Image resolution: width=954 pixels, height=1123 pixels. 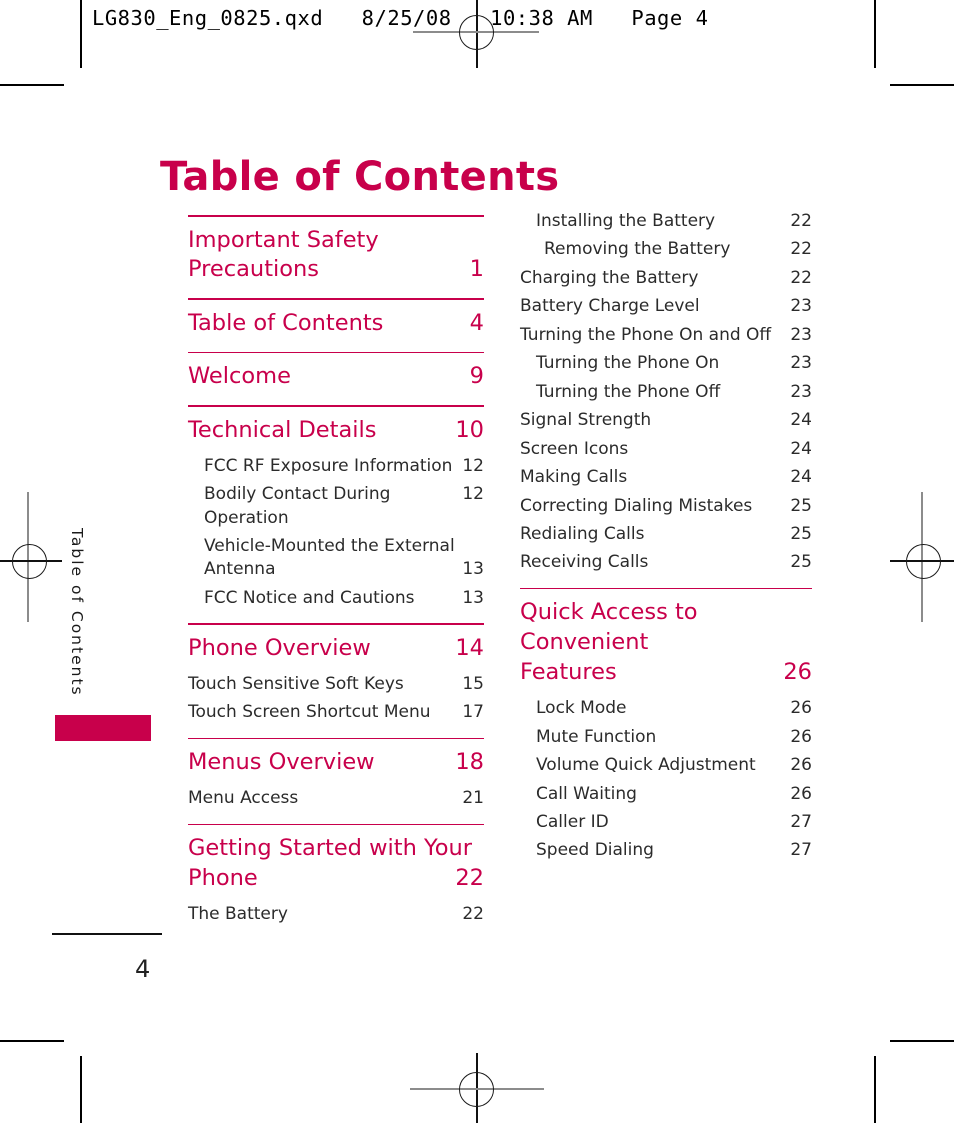 I want to click on toc-chapter-entry-quick-access-to-convenient-features: Quick Access to Convenient Features 26, so click(x=666, y=643).